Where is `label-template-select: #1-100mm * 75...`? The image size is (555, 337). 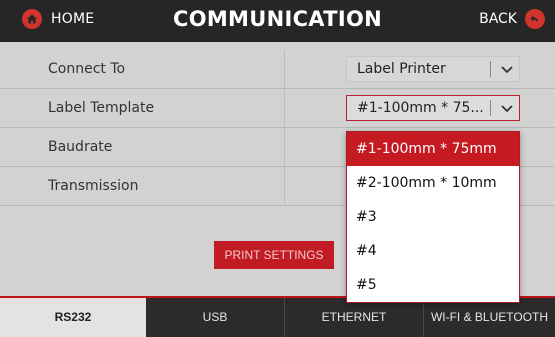 label-template-select: #1-100mm * 75... is located at coordinates (433, 108).